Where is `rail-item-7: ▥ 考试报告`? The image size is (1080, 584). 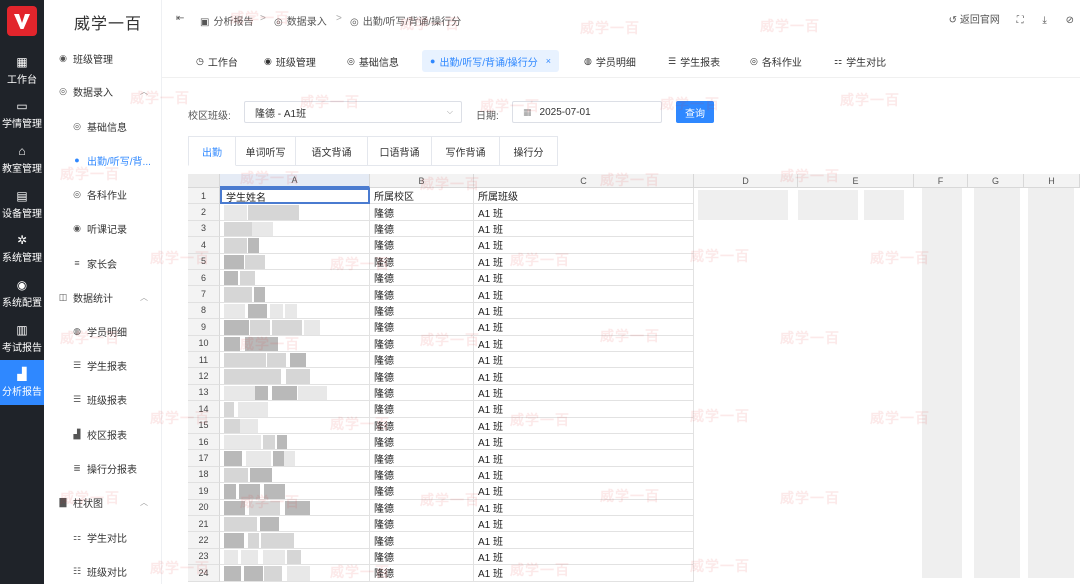
rail-item-7: ▥ 考试报告 is located at coordinates (22, 338).